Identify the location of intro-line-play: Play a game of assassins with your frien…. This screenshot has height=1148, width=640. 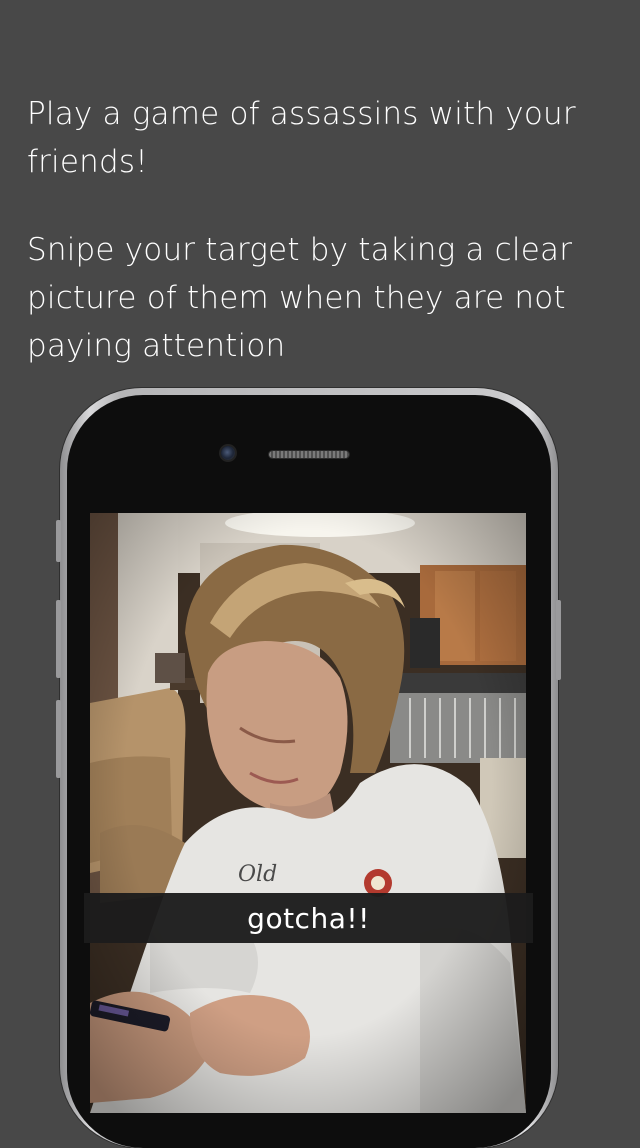
(301, 138).